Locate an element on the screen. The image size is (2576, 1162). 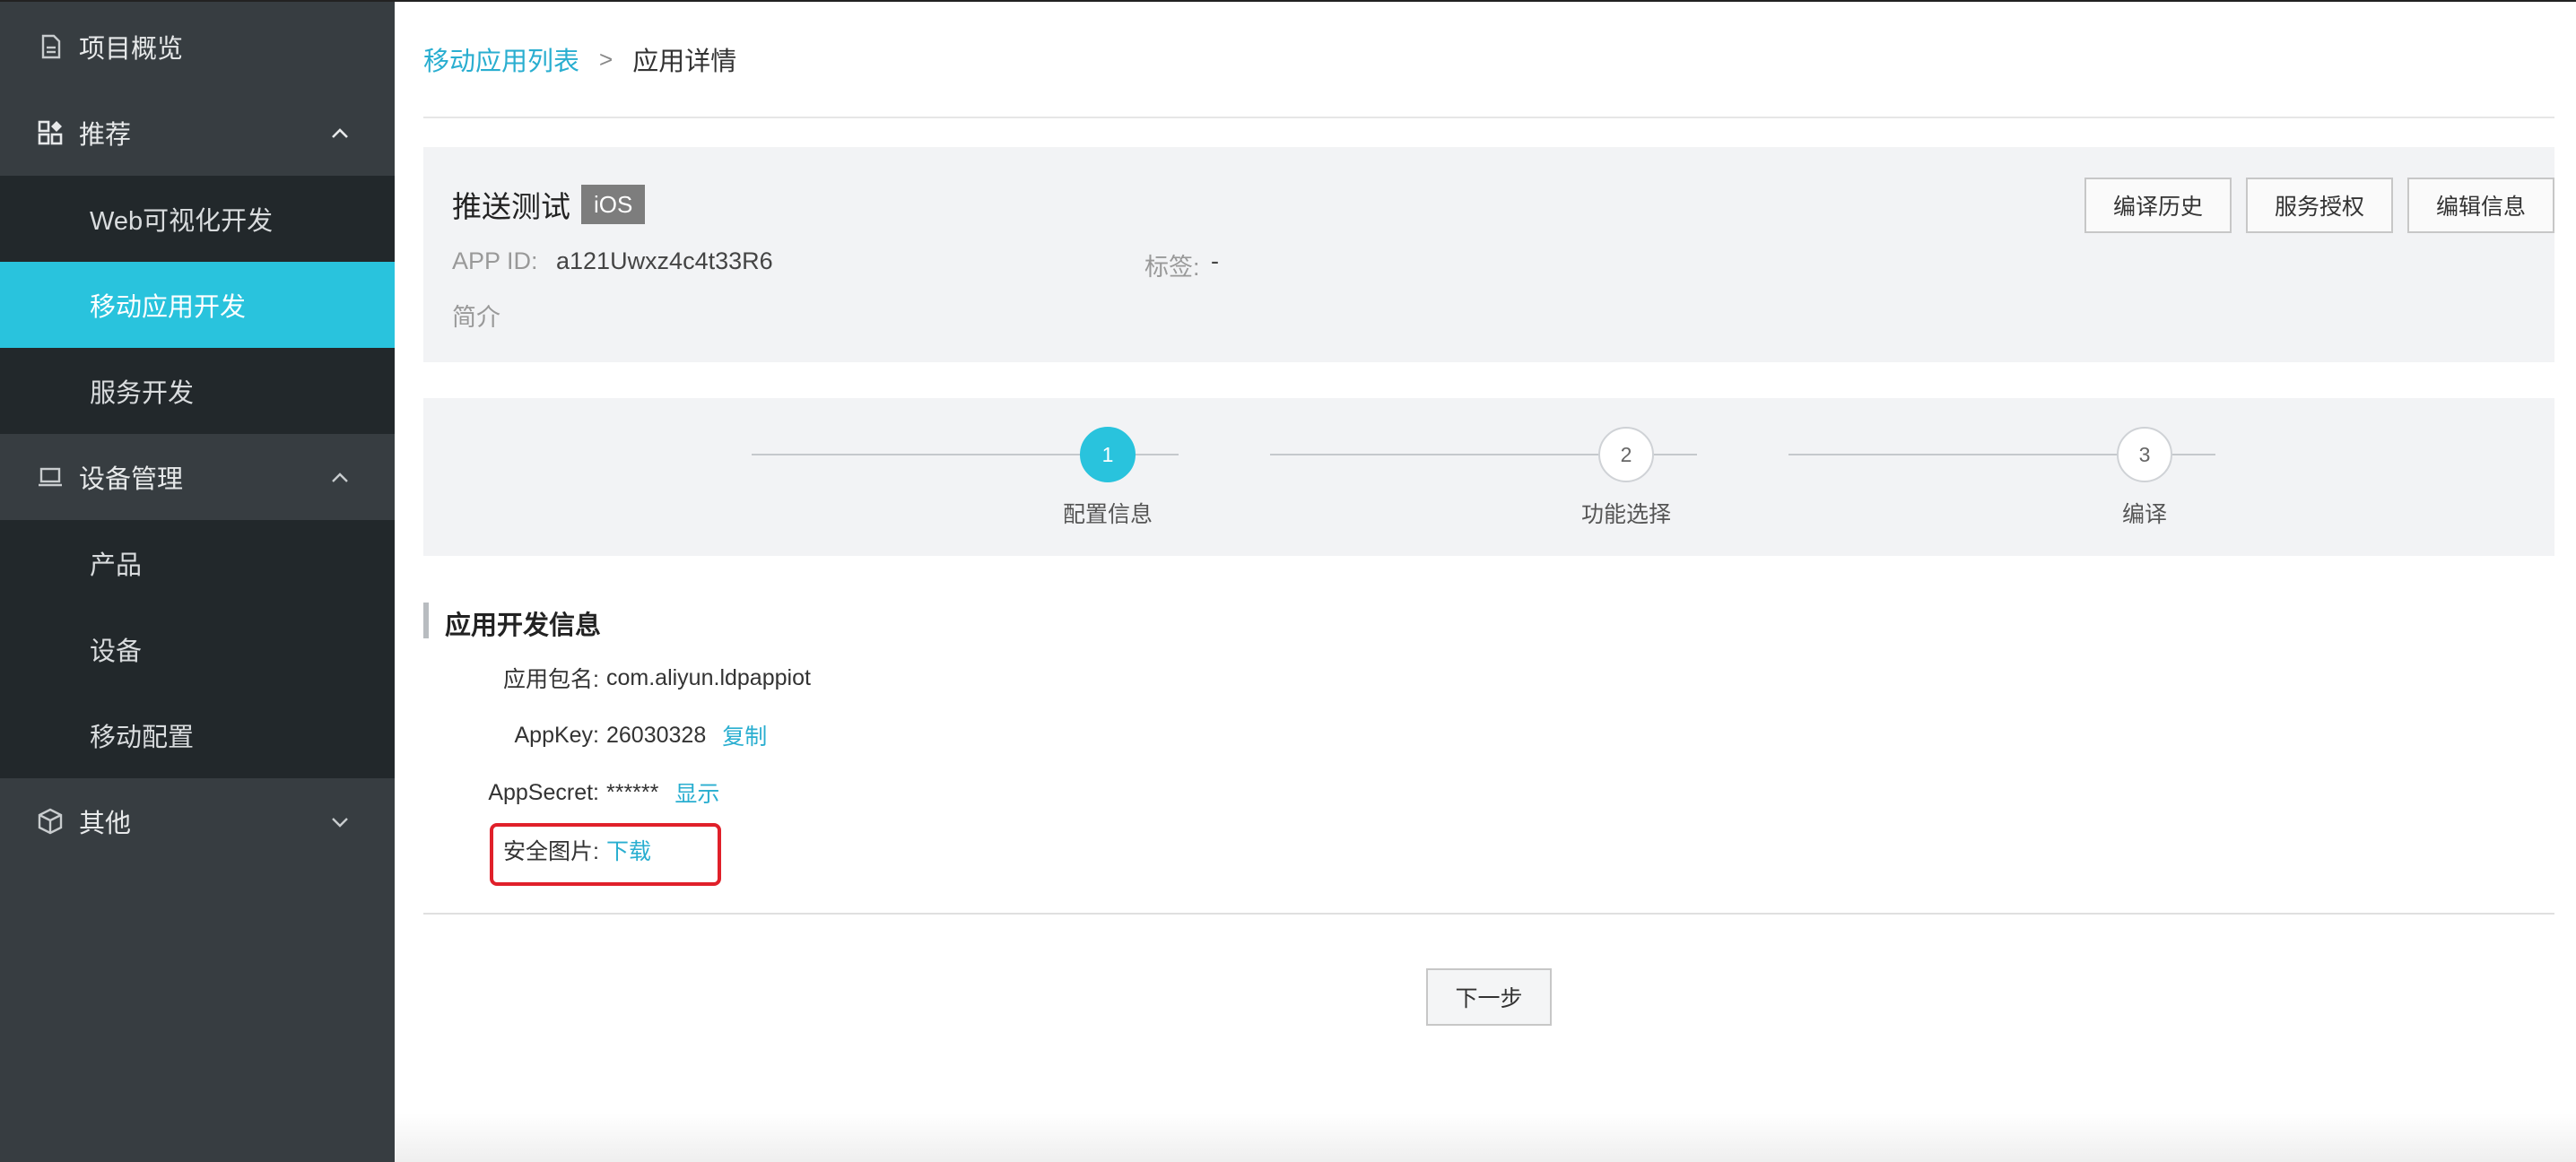
cube-icon is located at coordinates (50, 821).